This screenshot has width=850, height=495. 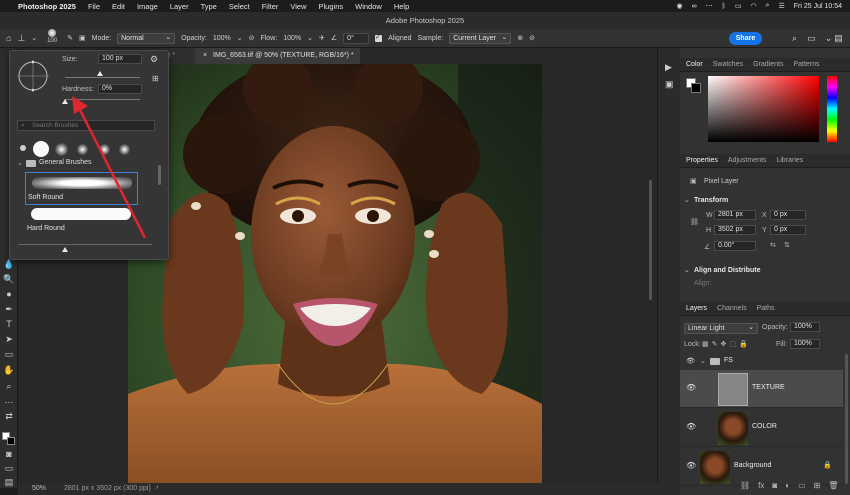 I want to click on link-layers-icon: ⛓, so click(x=745, y=487).